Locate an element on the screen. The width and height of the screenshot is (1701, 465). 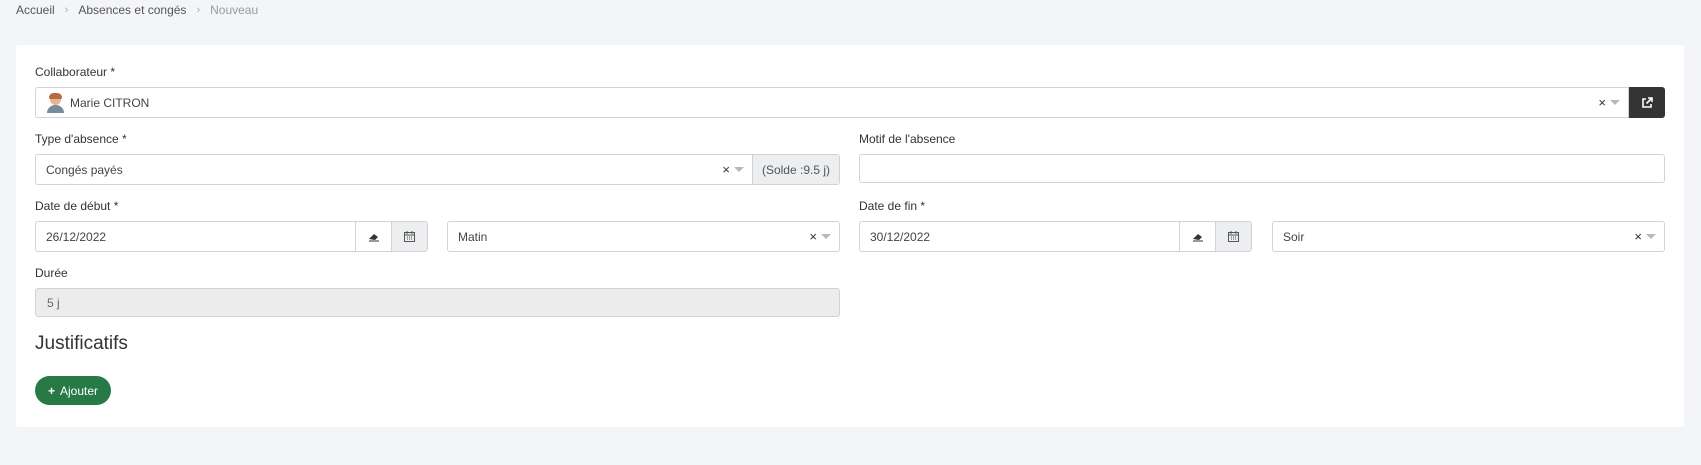
open-collaborateur-button is located at coordinates (1647, 102).